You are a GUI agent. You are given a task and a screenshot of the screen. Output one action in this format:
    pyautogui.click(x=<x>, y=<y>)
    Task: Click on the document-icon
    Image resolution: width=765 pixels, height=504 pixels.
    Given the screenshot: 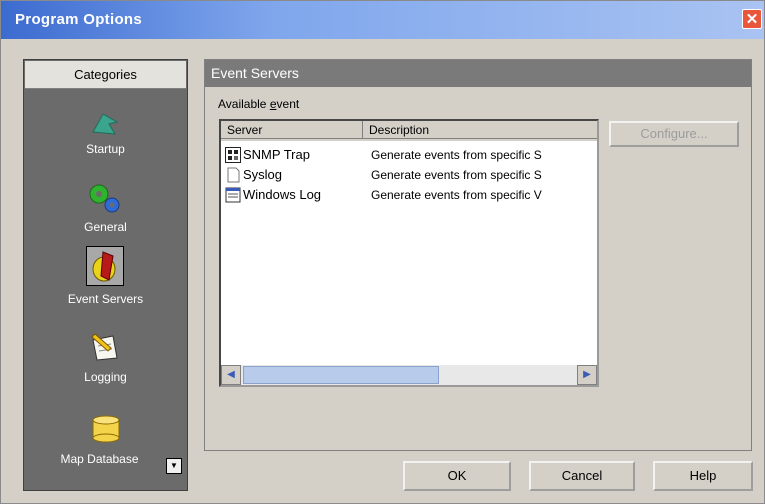 What is the action you would take?
    pyautogui.click(x=233, y=175)
    